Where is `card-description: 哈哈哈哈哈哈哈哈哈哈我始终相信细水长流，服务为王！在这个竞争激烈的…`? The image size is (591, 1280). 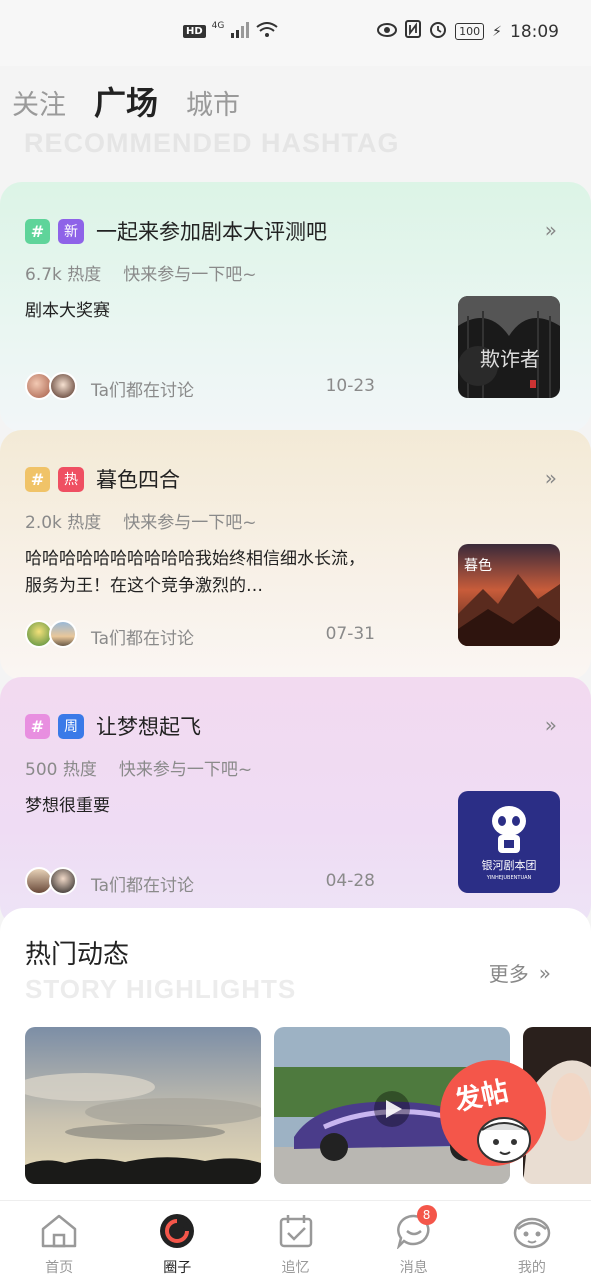
card-description: 哈哈哈哈哈哈哈哈哈哈我始终相信细水长流，服务为王！在这个竞争激烈的… is located at coordinates (195, 572).